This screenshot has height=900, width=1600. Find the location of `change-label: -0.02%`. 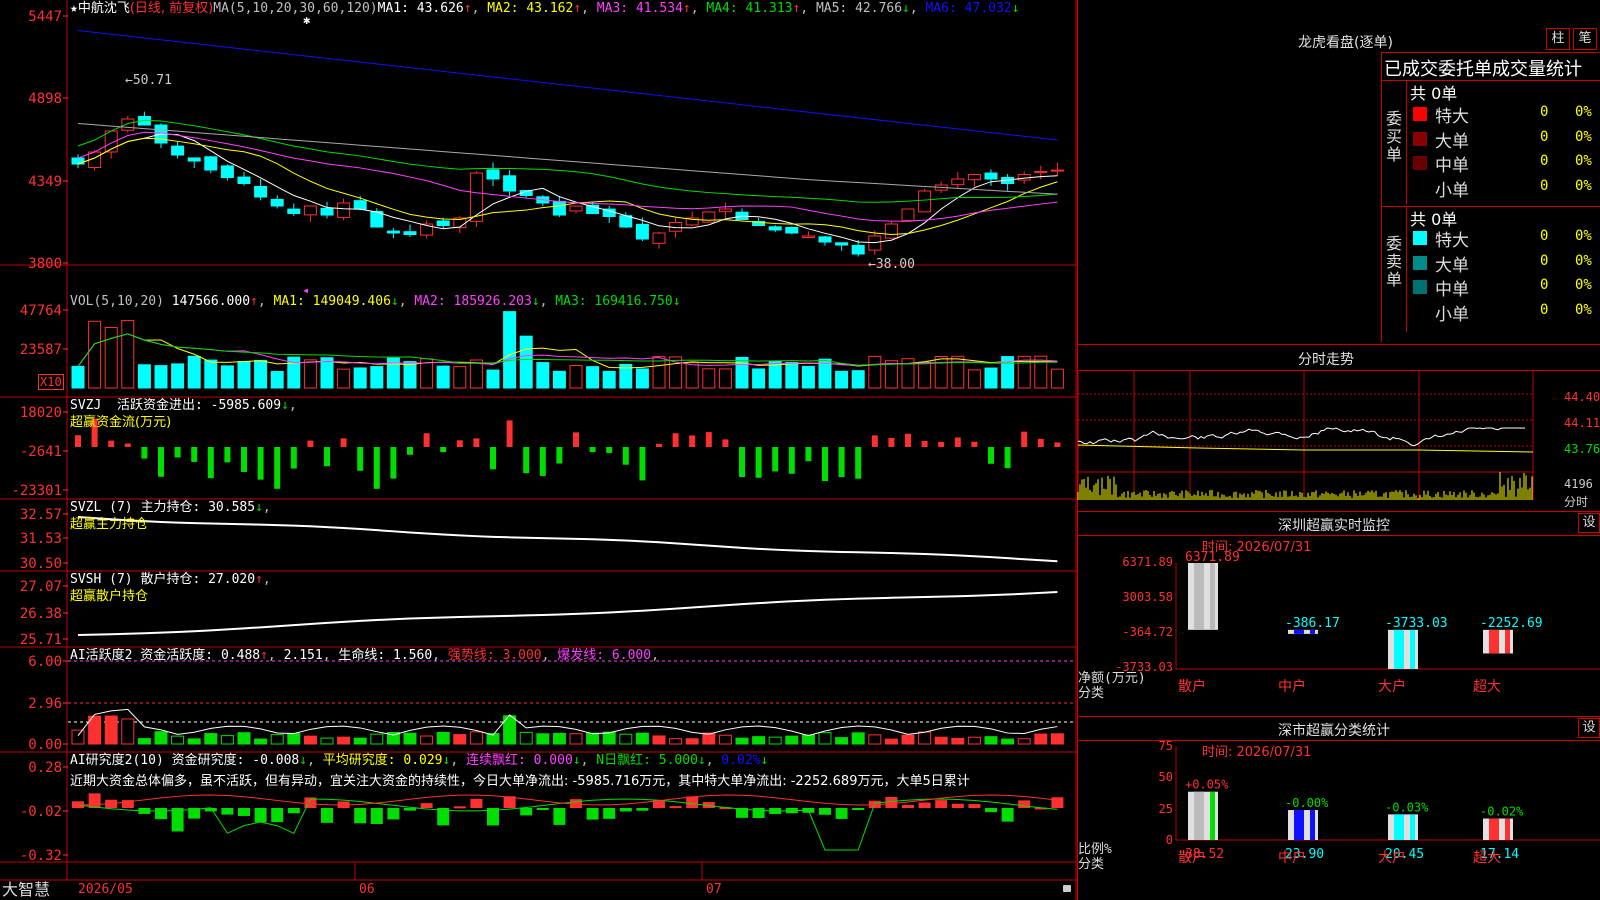

change-label: -0.02% is located at coordinates (1502, 812).